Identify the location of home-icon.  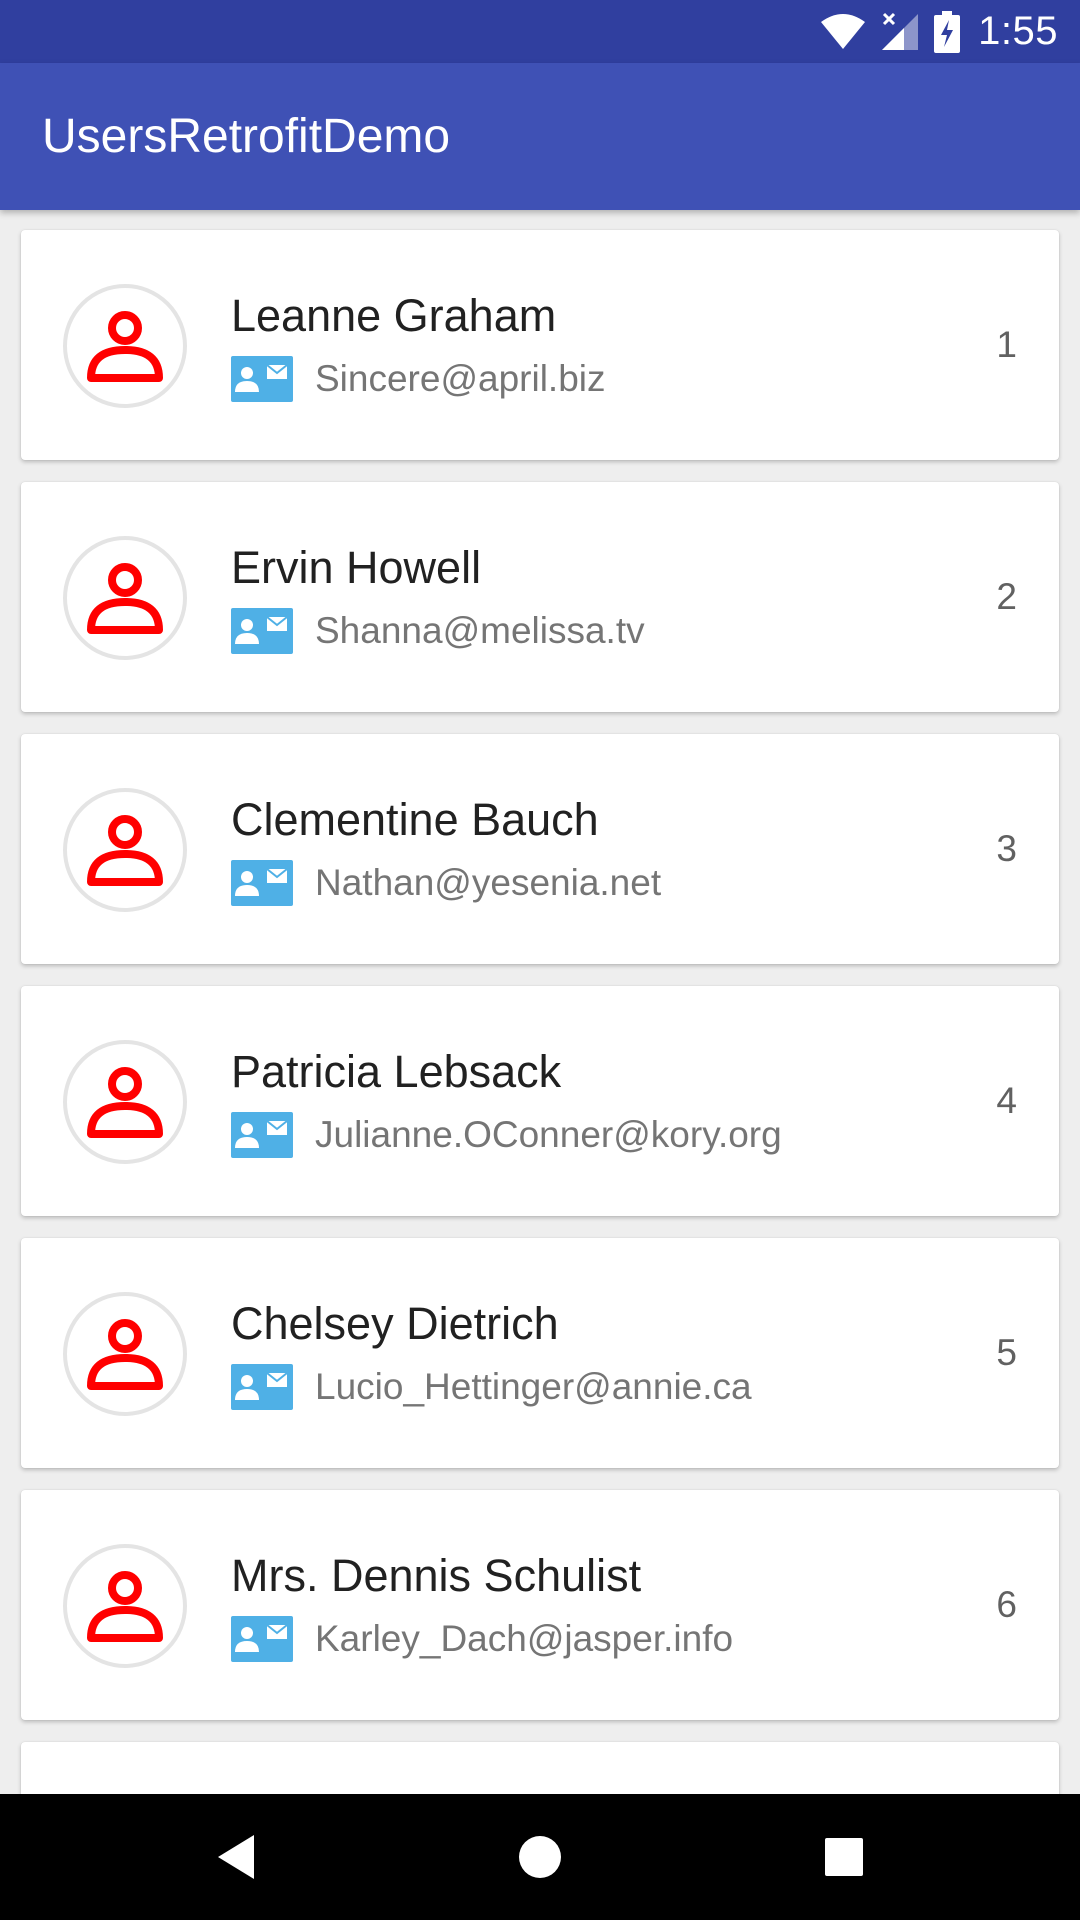
(540, 1857).